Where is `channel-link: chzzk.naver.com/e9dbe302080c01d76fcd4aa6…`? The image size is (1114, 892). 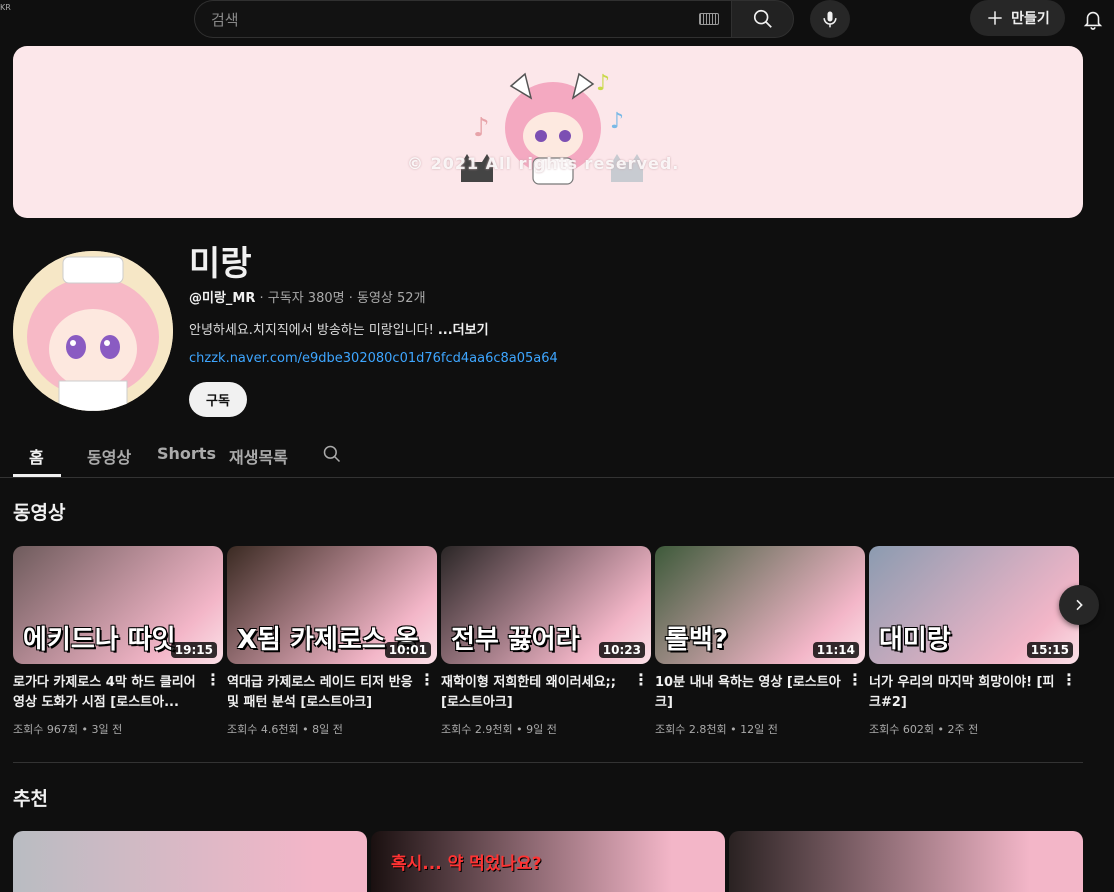 channel-link: chzzk.naver.com/e9dbe302080c01d76fcd4aa6… is located at coordinates (373, 358).